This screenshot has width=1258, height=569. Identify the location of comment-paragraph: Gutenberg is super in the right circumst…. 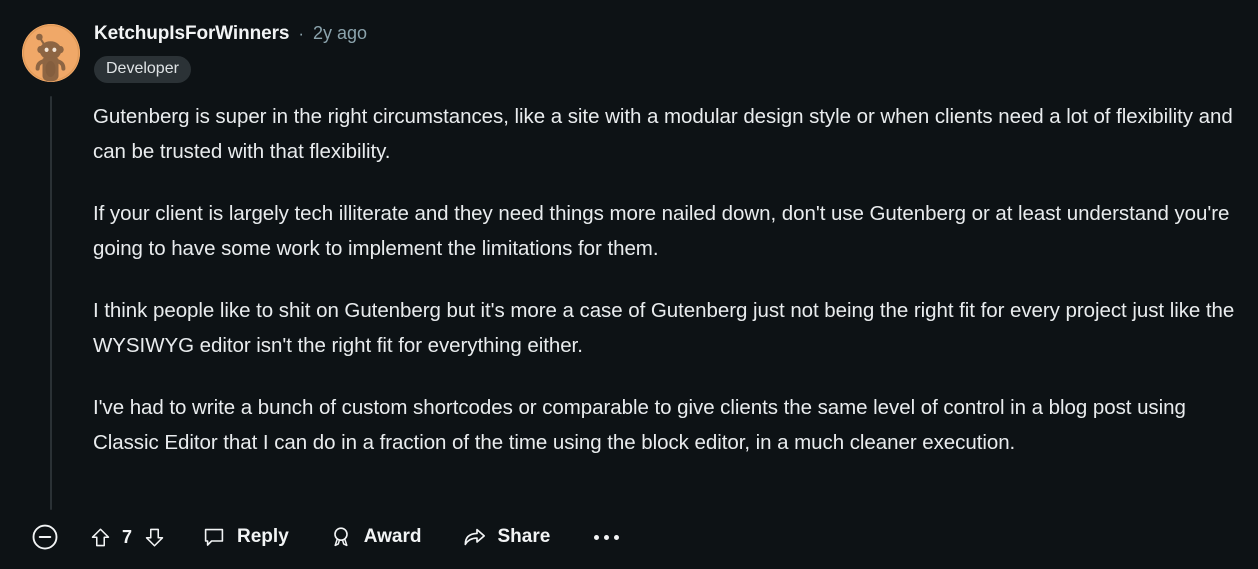
(663, 134).